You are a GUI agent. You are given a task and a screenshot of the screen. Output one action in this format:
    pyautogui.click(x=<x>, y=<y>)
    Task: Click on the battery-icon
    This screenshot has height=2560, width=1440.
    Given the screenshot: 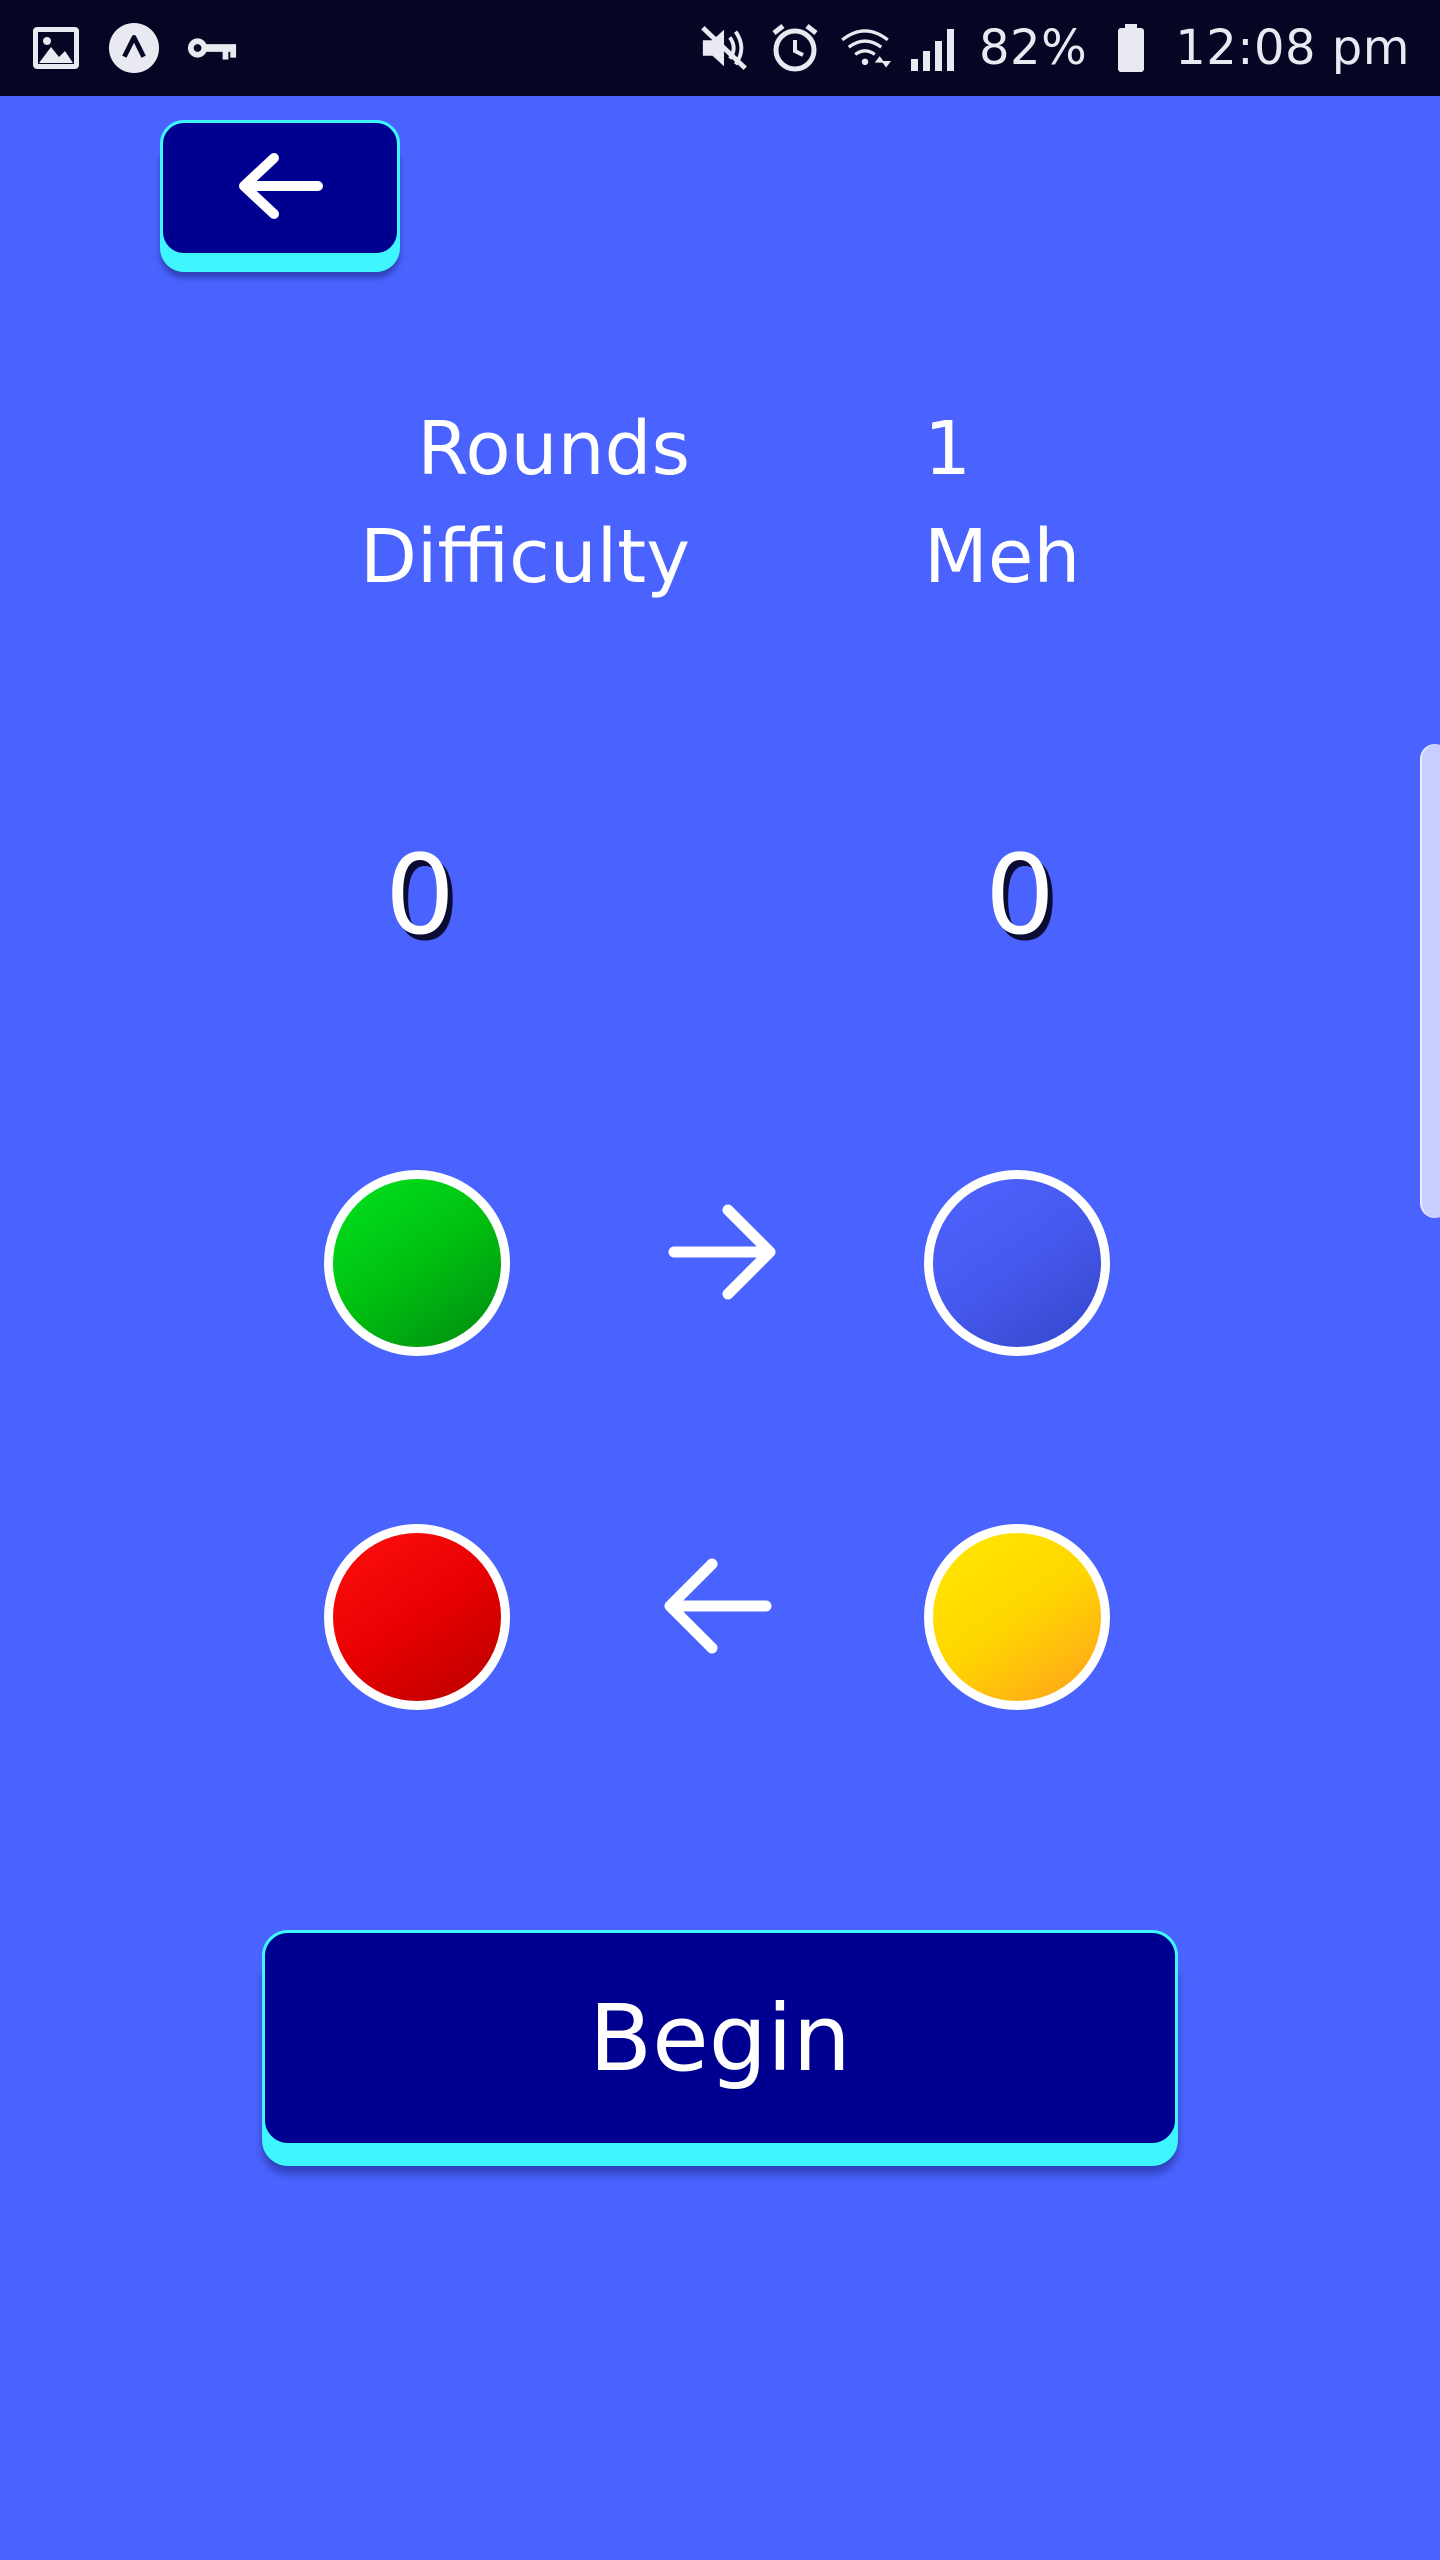 What is the action you would take?
    pyautogui.click(x=1131, y=48)
    